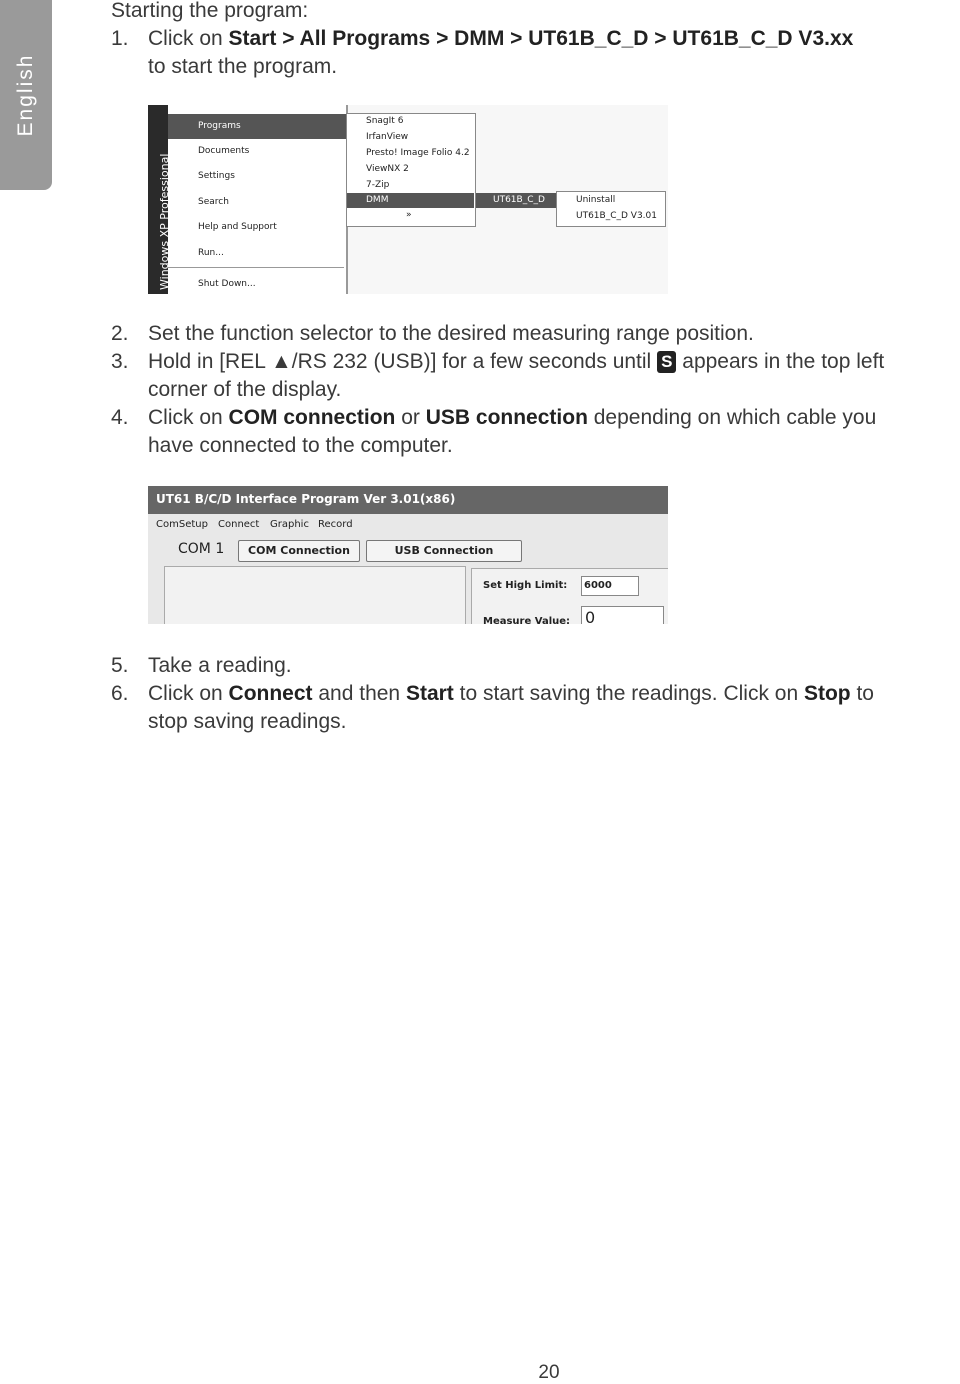 This screenshot has width=960, height=1384. I want to click on high-limit-label: Set High Limit:, so click(525, 585).